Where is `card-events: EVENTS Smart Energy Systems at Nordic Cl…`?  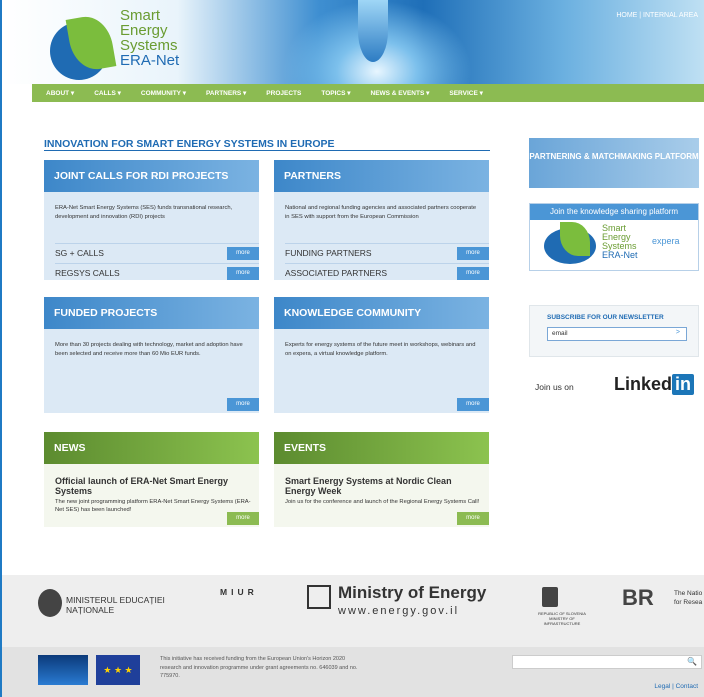 card-events: EVENTS Smart Energy Systems at Nordic Cl… is located at coordinates (381, 479).